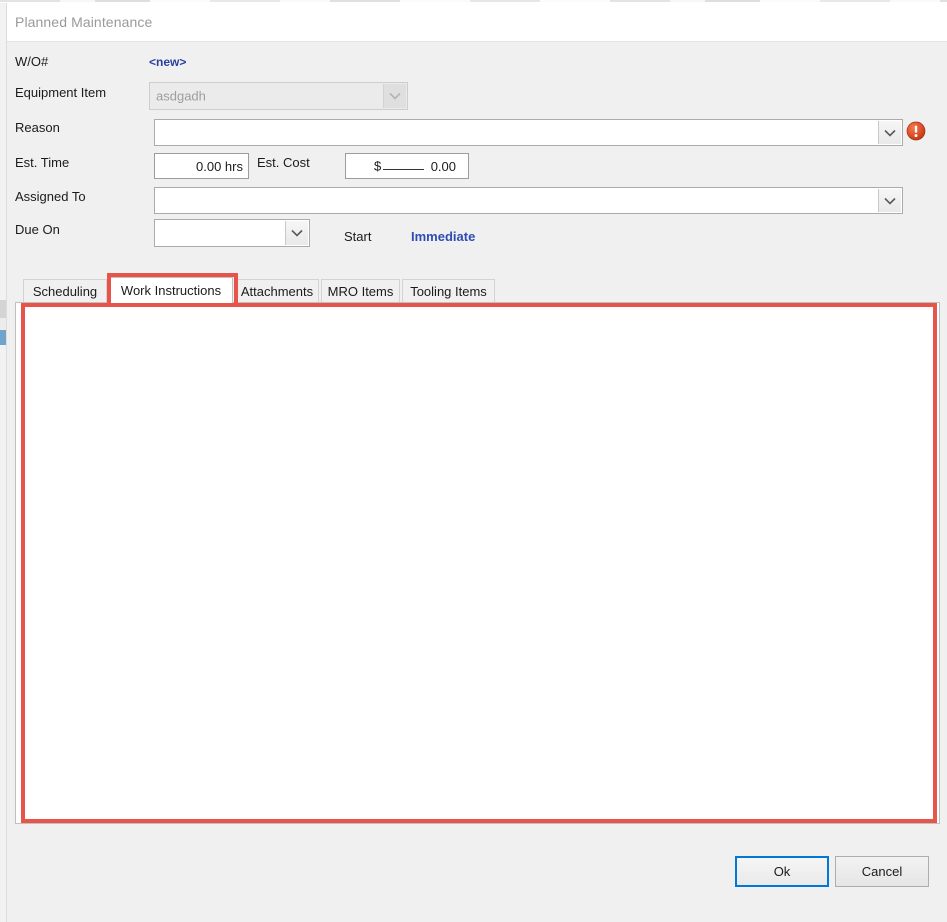 This screenshot has width=947, height=922. Describe the element at coordinates (443, 236) in the screenshot. I see `immediate-link: Immediate` at that location.